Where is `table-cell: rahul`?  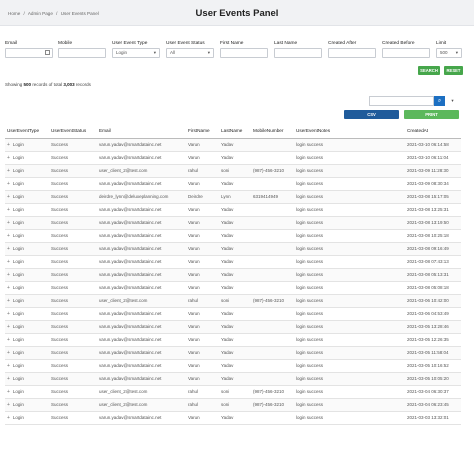
table-cell: rahul is located at coordinates (202, 405).